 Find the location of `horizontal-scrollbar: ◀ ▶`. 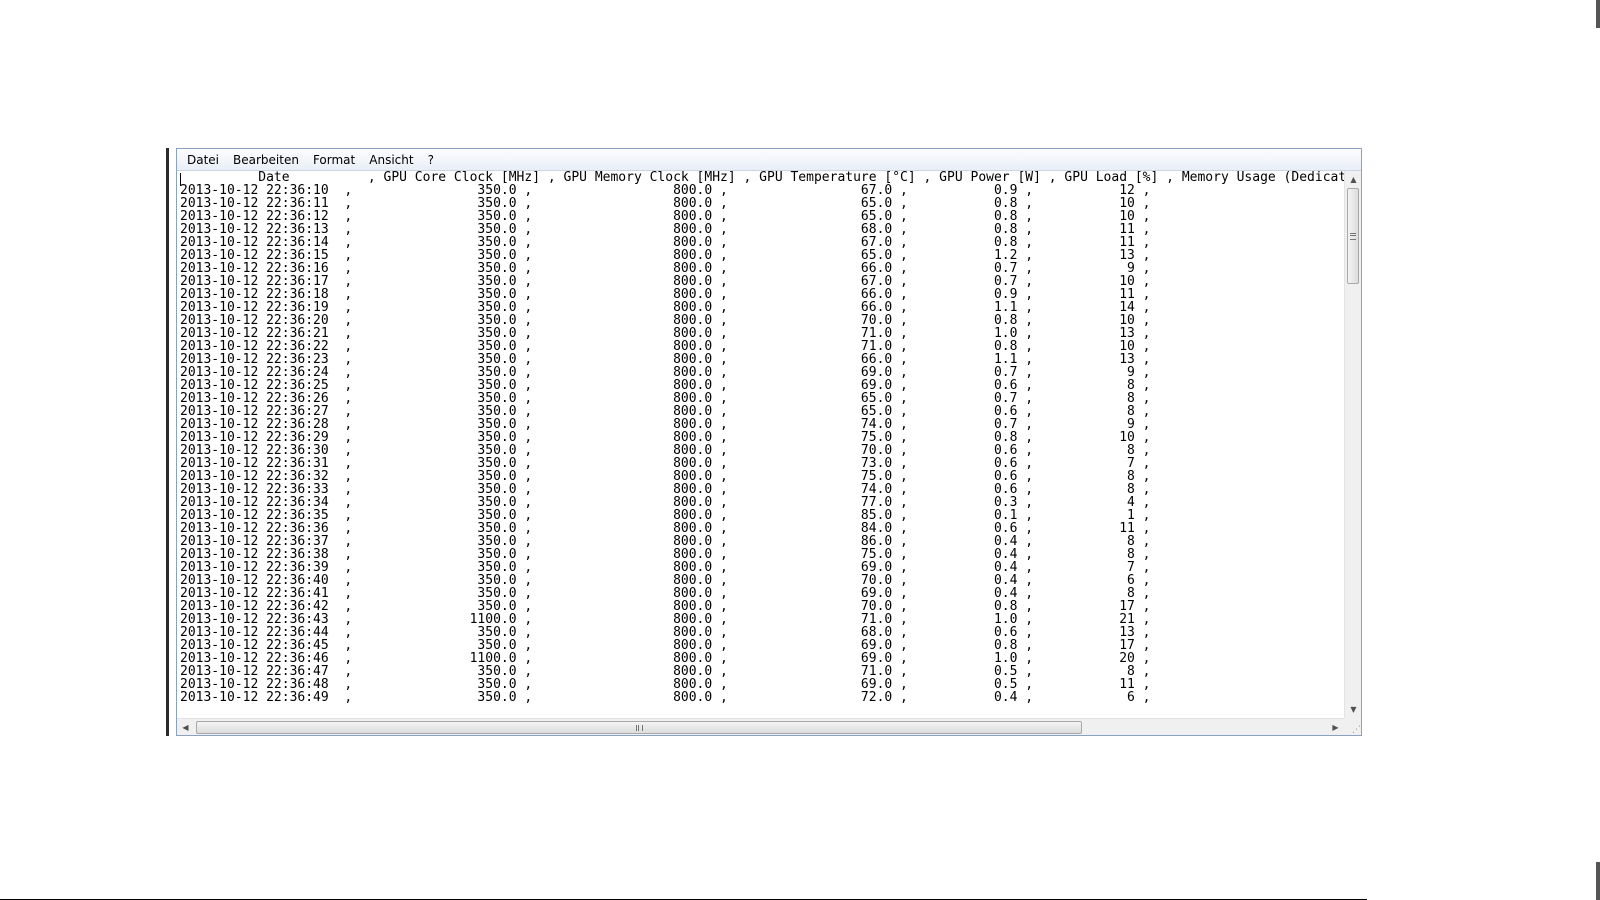

horizontal-scrollbar: ◀ ▶ is located at coordinates (760, 726).